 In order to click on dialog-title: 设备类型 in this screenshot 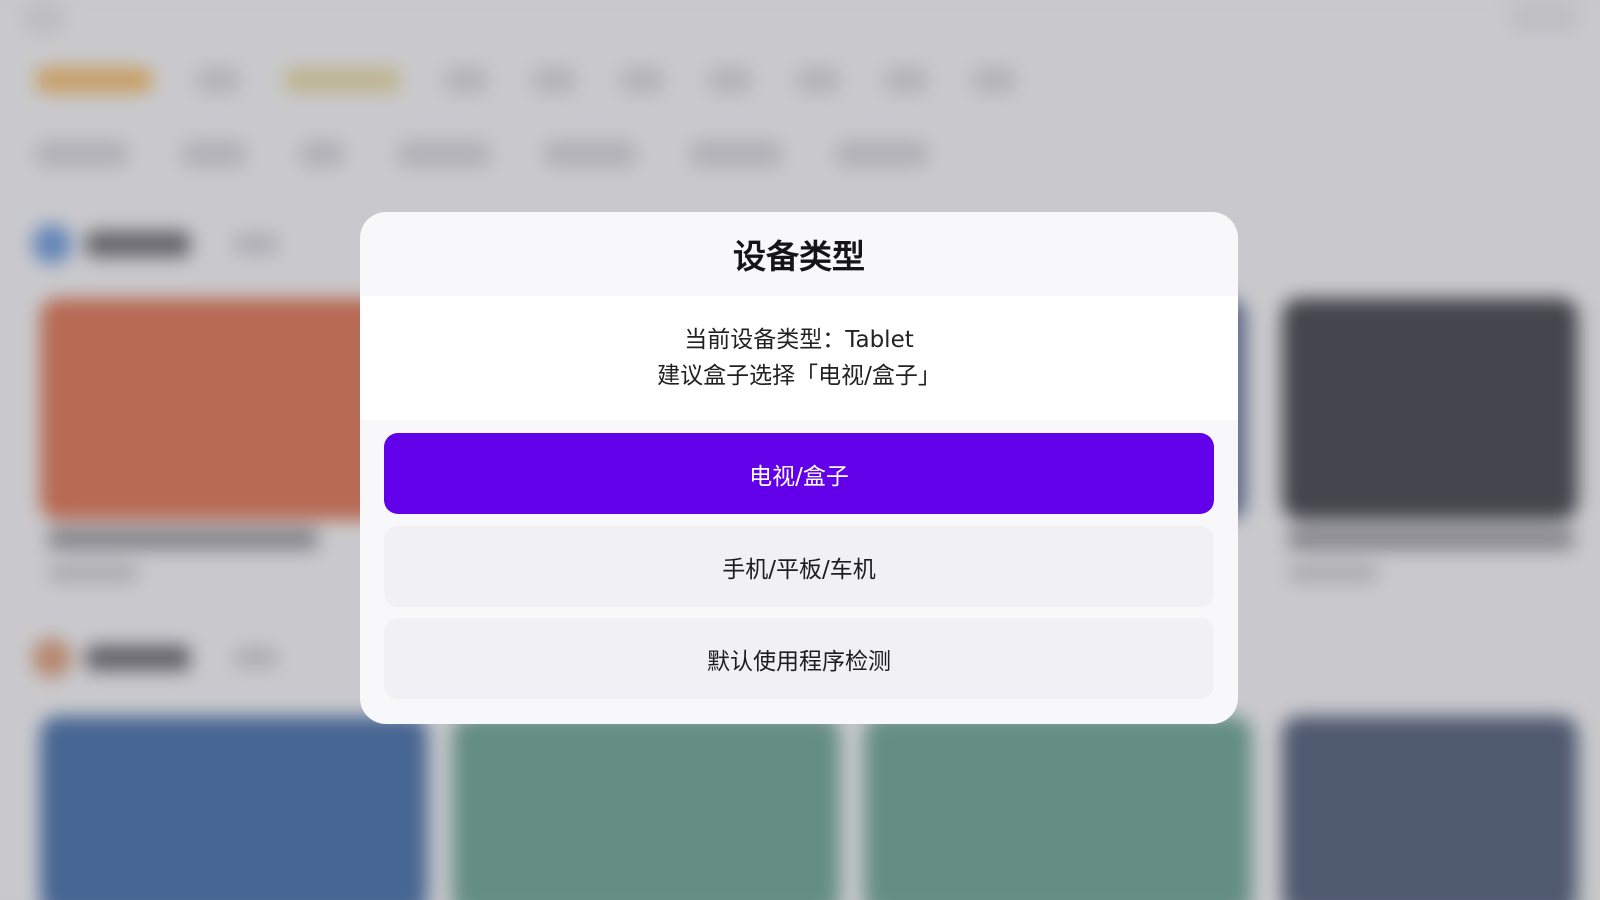, I will do `click(799, 256)`.